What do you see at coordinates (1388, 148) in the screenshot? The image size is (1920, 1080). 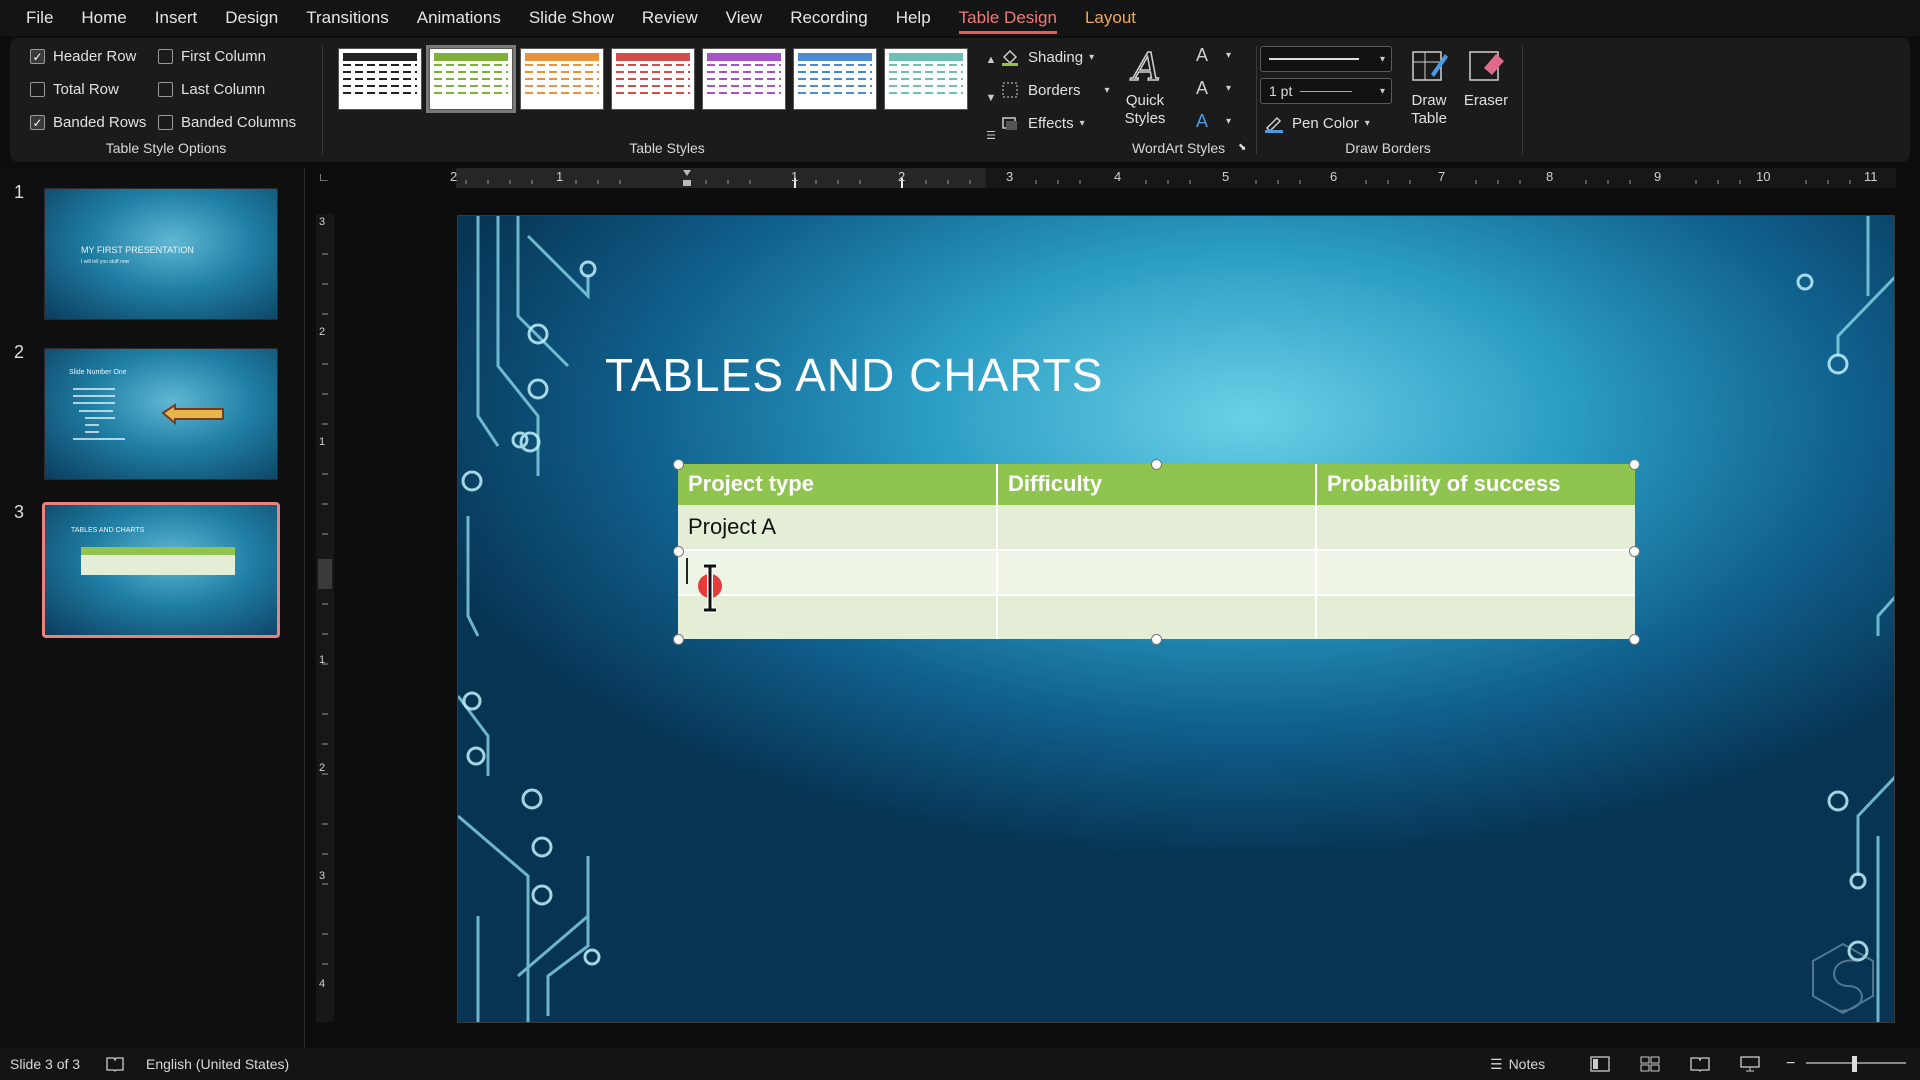 I see `group-label-draw-borders: Draw Borders` at bounding box center [1388, 148].